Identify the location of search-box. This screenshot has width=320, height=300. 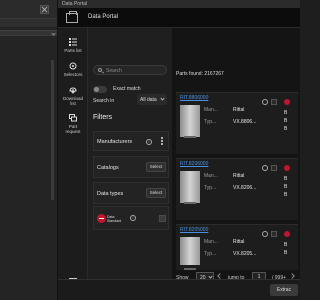
(130, 70).